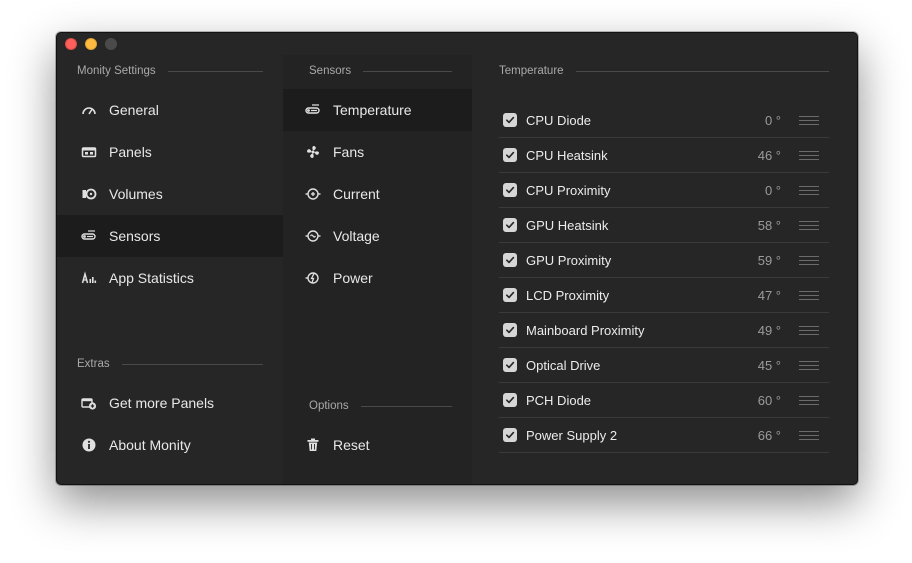 The width and height of the screenshot is (912, 563). What do you see at coordinates (170, 152) in the screenshot?
I see `sidebar-item-panels: Panels` at bounding box center [170, 152].